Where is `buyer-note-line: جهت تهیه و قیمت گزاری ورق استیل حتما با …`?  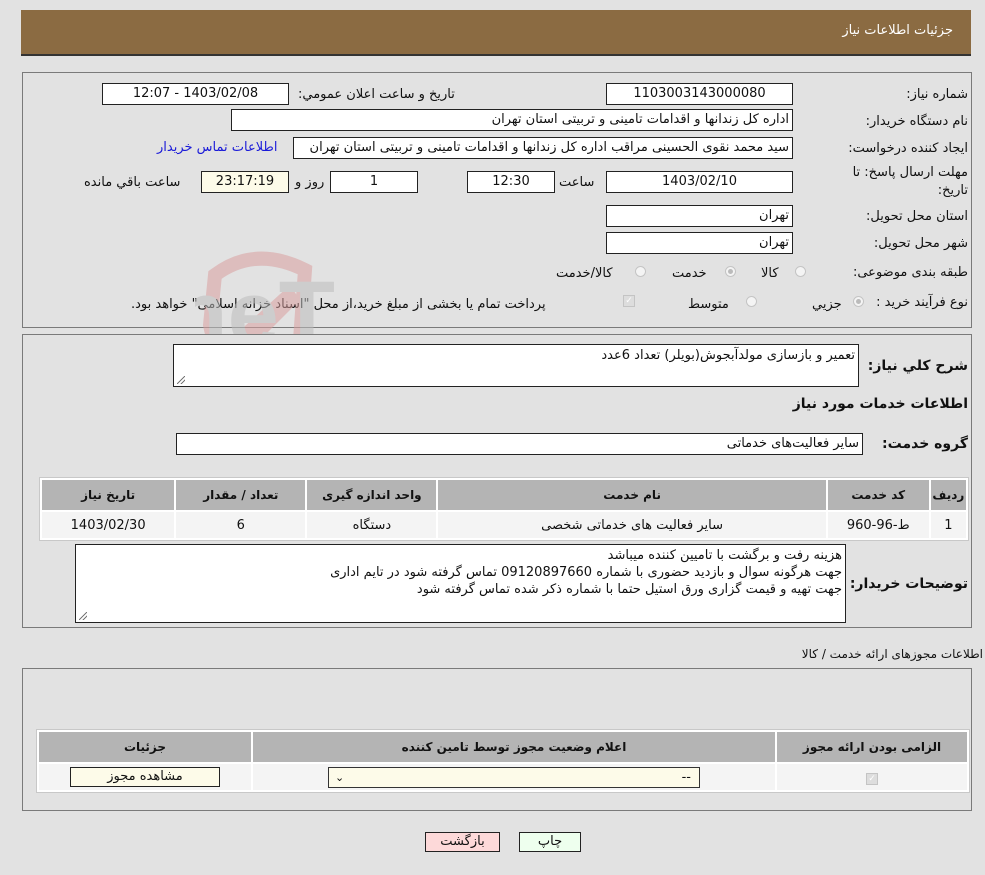 buyer-note-line: جهت تهیه و قیمت گزاری ورق استیل حتما با … is located at coordinates (629, 589).